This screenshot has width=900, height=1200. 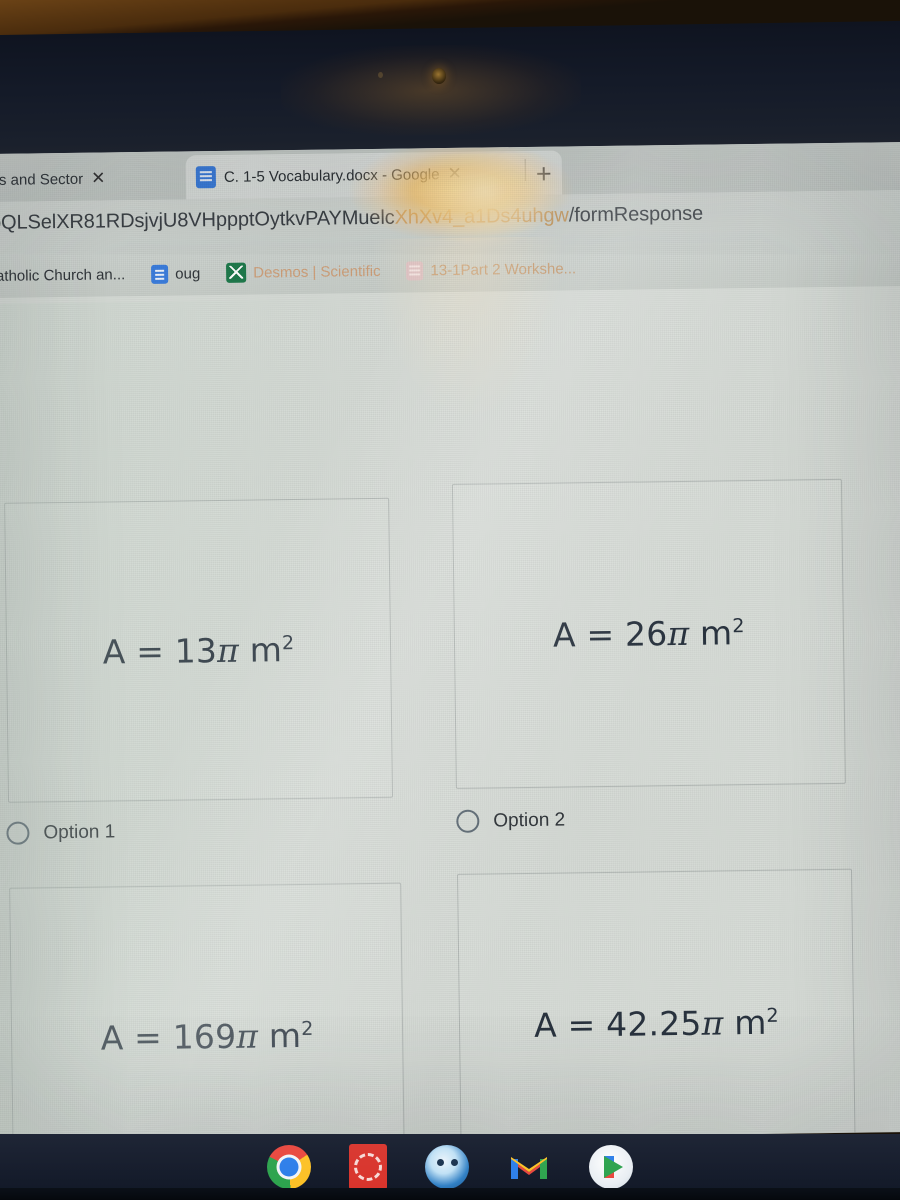 I want to click on bookmark-oug: oug, so click(x=175, y=274).